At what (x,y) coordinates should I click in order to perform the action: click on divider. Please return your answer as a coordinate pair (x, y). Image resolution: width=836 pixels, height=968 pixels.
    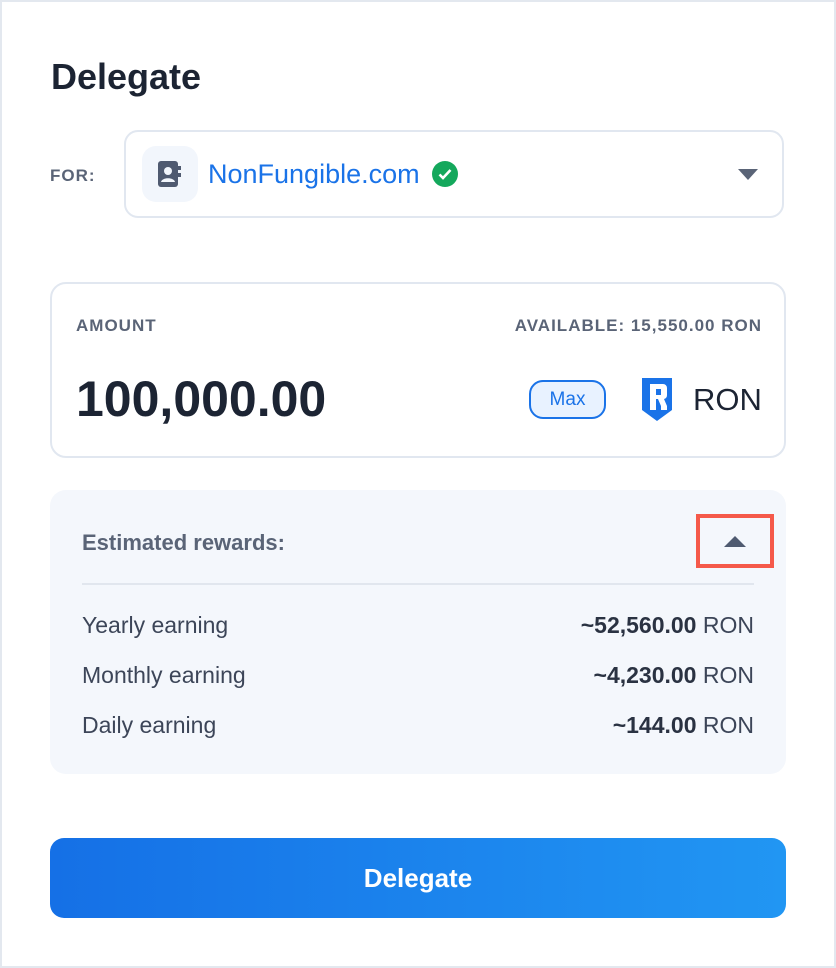
    Looking at the image, I should click on (418, 584).